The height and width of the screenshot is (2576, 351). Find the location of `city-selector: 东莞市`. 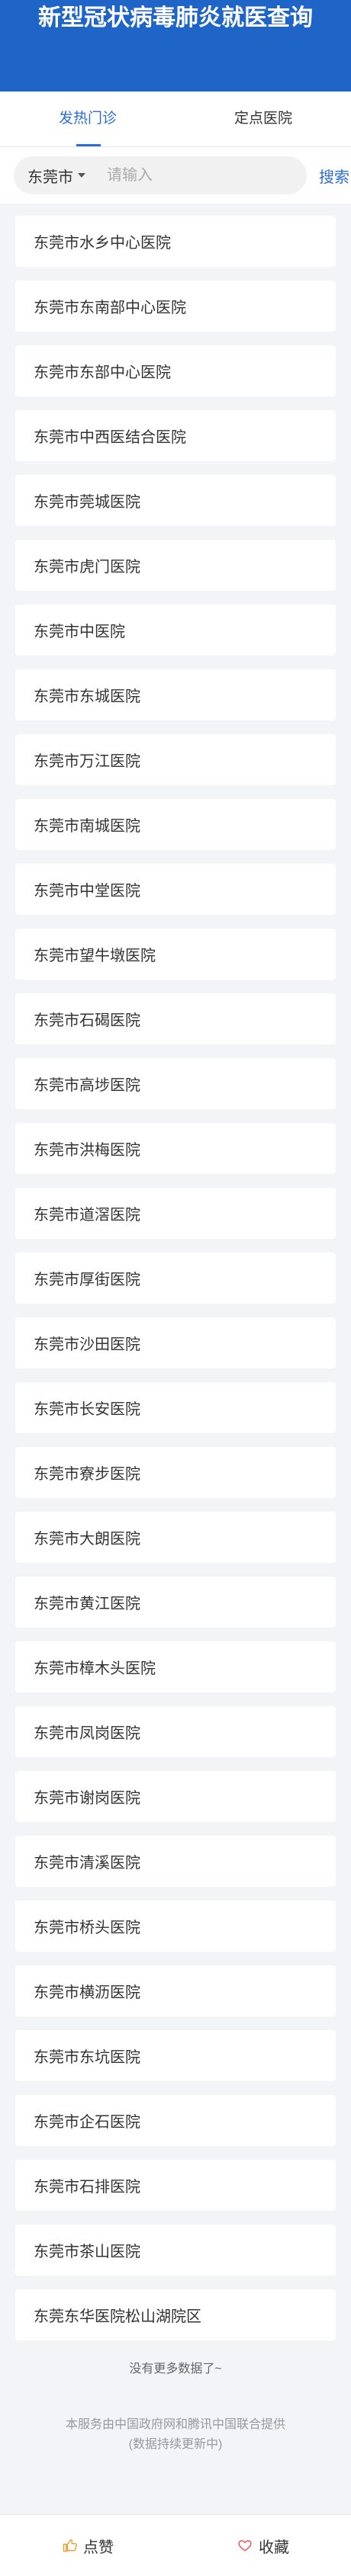

city-selector: 东莞市 is located at coordinates (56, 176).